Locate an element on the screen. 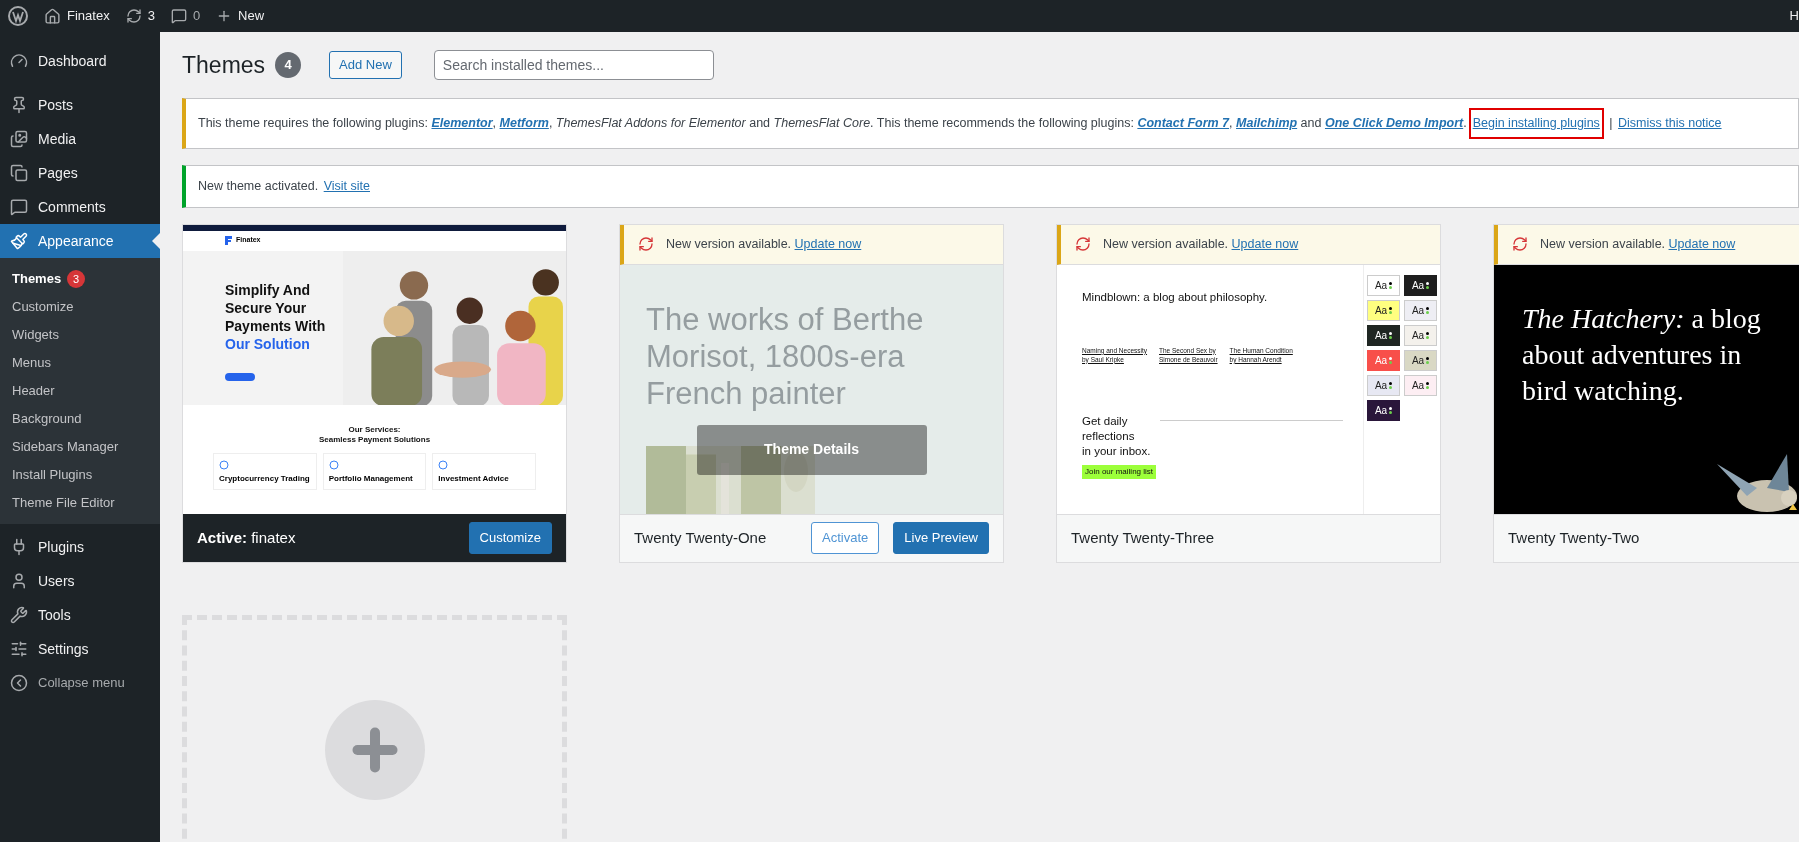 This screenshot has width=1799, height=842. notice-link: Dismiss this notice is located at coordinates (1670, 123).